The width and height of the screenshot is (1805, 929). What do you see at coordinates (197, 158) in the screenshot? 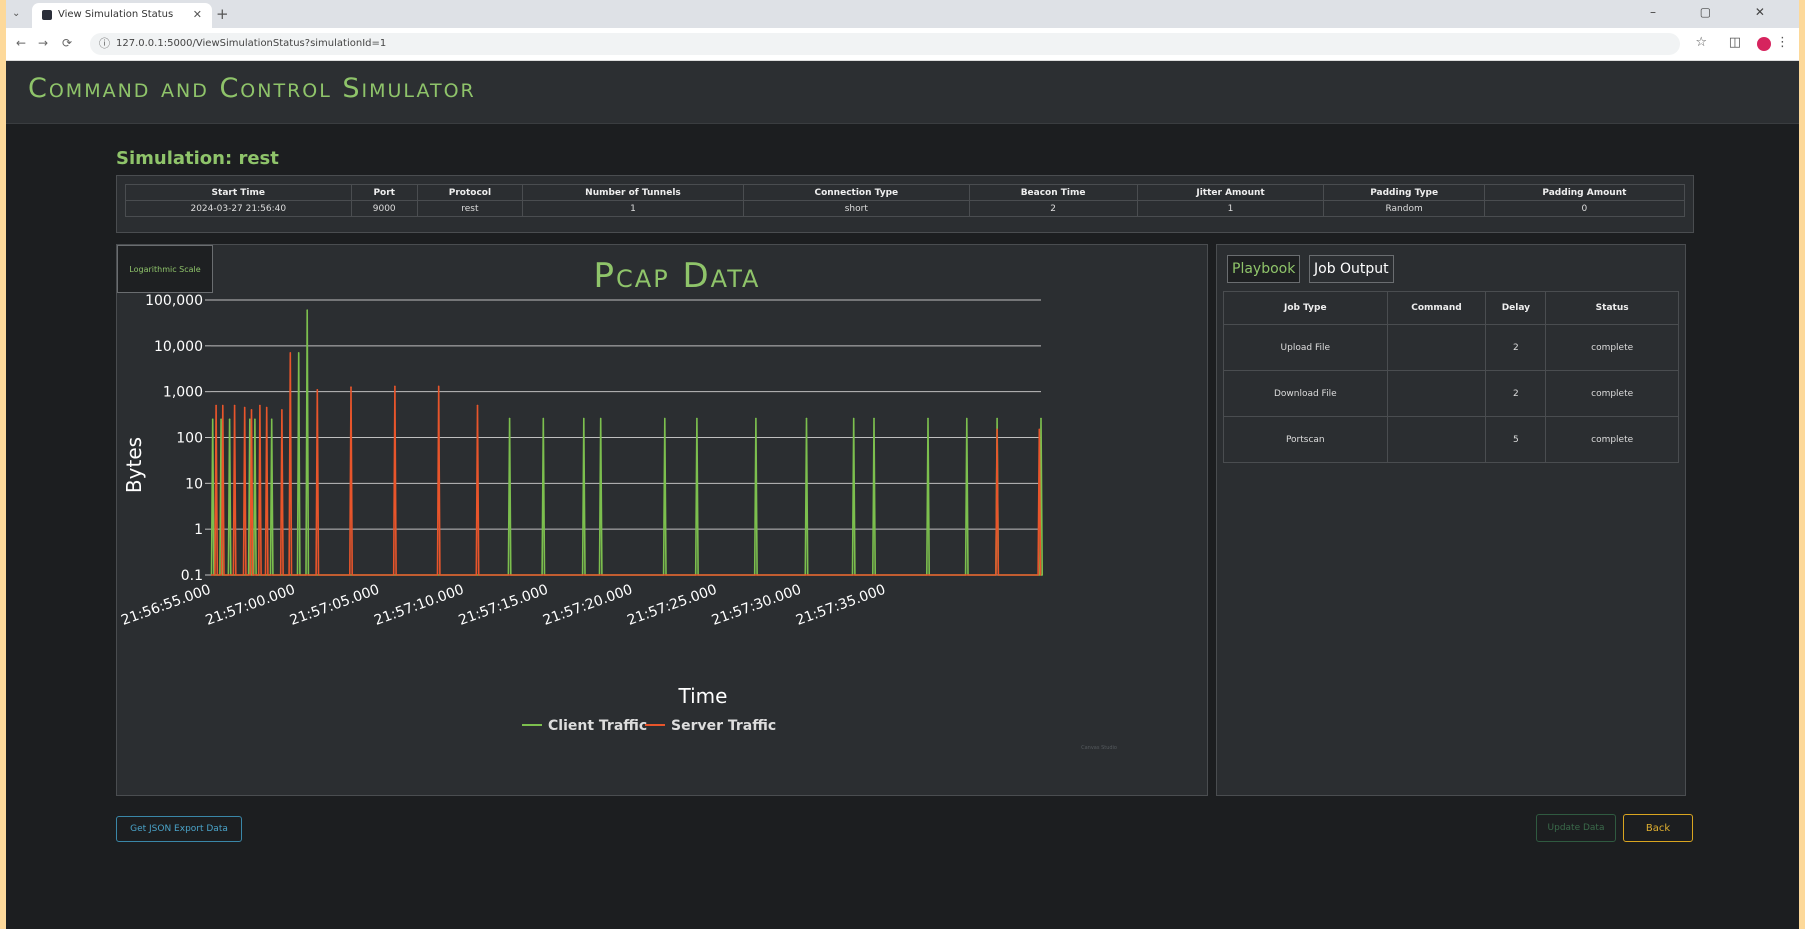
I see `simulation-title: Simulation: rest` at bounding box center [197, 158].